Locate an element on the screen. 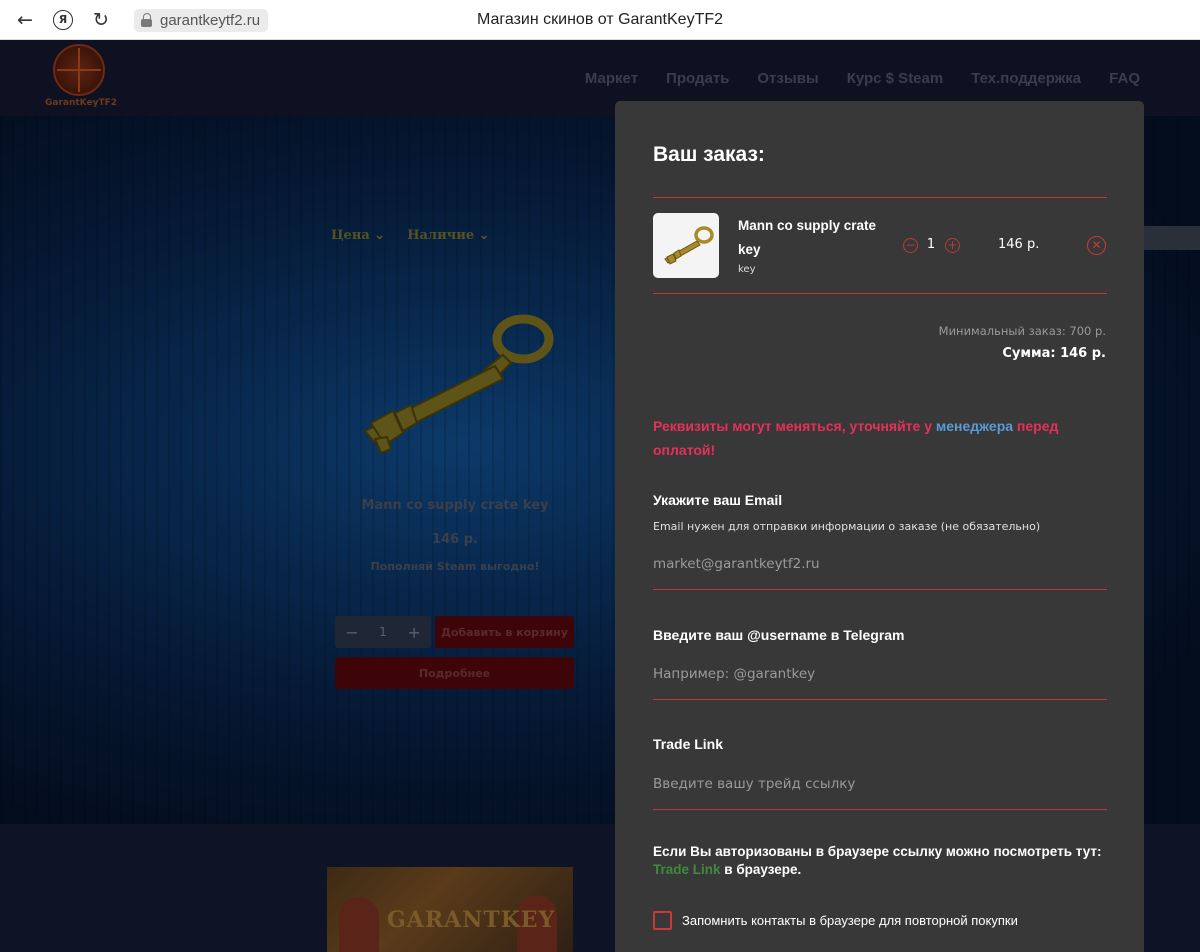  nav-sell: Продать is located at coordinates (697, 78).